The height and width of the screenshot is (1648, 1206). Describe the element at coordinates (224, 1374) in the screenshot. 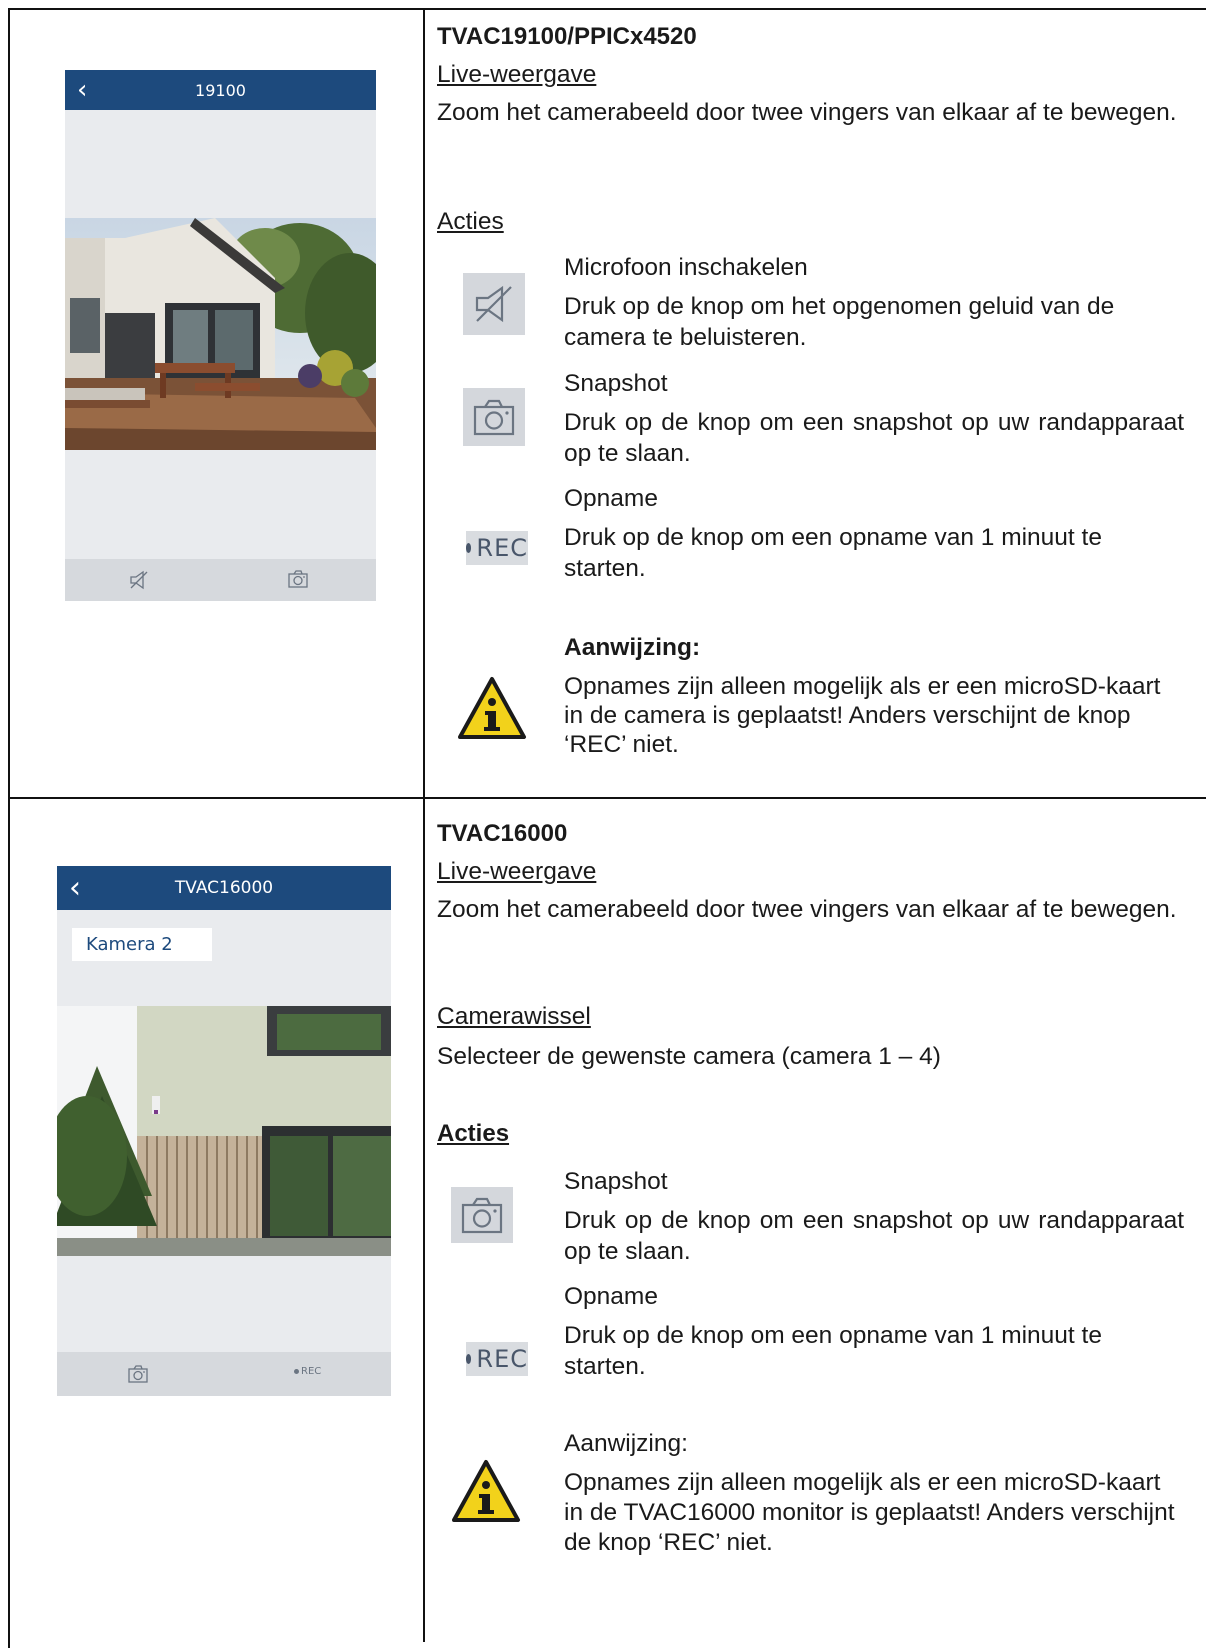

I see `action-tray: REC` at that location.